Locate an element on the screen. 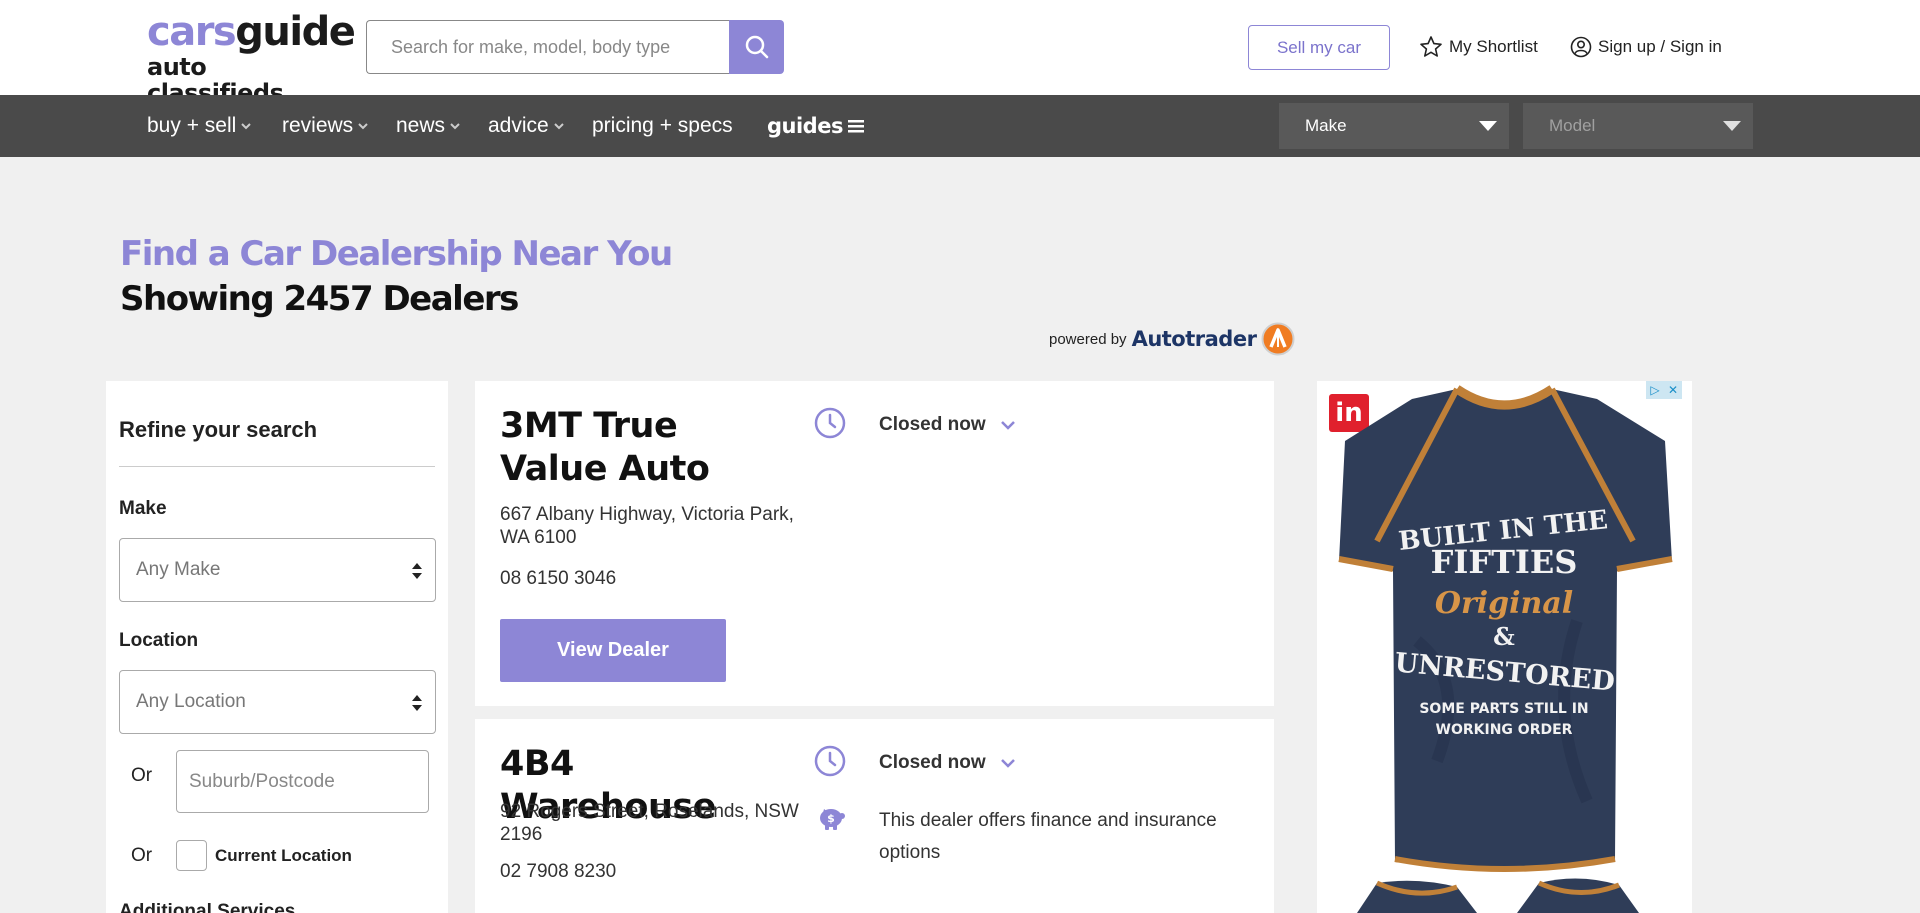 This screenshot has width=1920, height=913. search-icon is located at coordinates (756, 47).